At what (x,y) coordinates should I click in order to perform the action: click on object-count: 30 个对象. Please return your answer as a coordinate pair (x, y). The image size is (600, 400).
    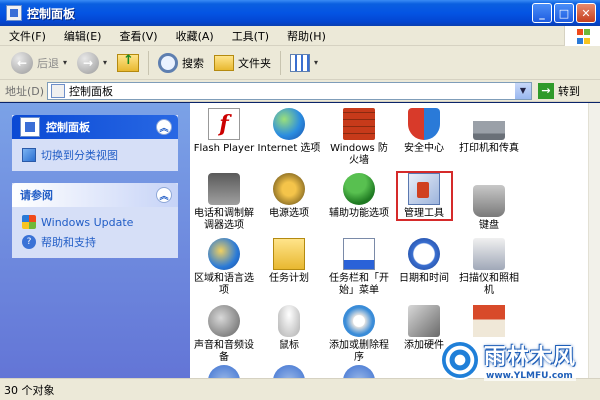
    Looking at the image, I should click on (29, 390).